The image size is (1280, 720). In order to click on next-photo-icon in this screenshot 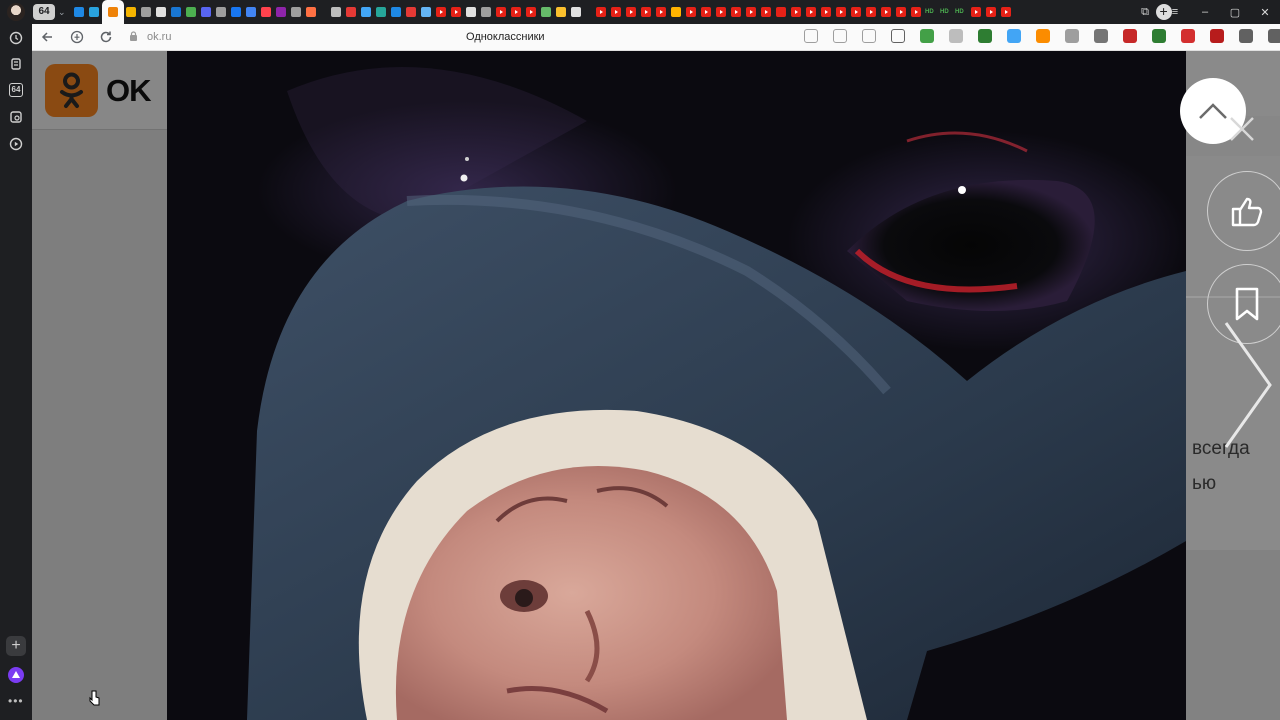, I will do `click(1248, 385)`.